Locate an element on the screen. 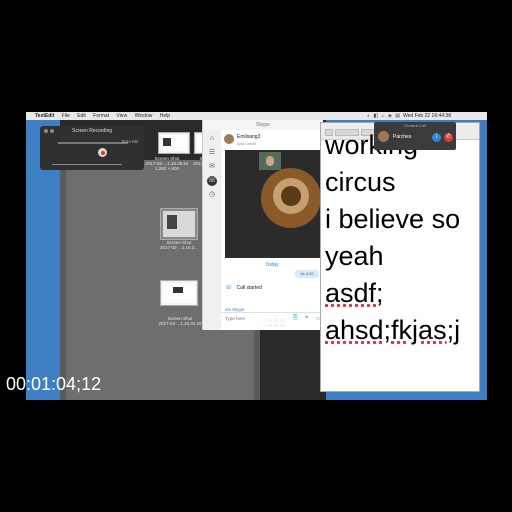 The image size is (512, 512). info-icon: i is located at coordinates (436, 137).